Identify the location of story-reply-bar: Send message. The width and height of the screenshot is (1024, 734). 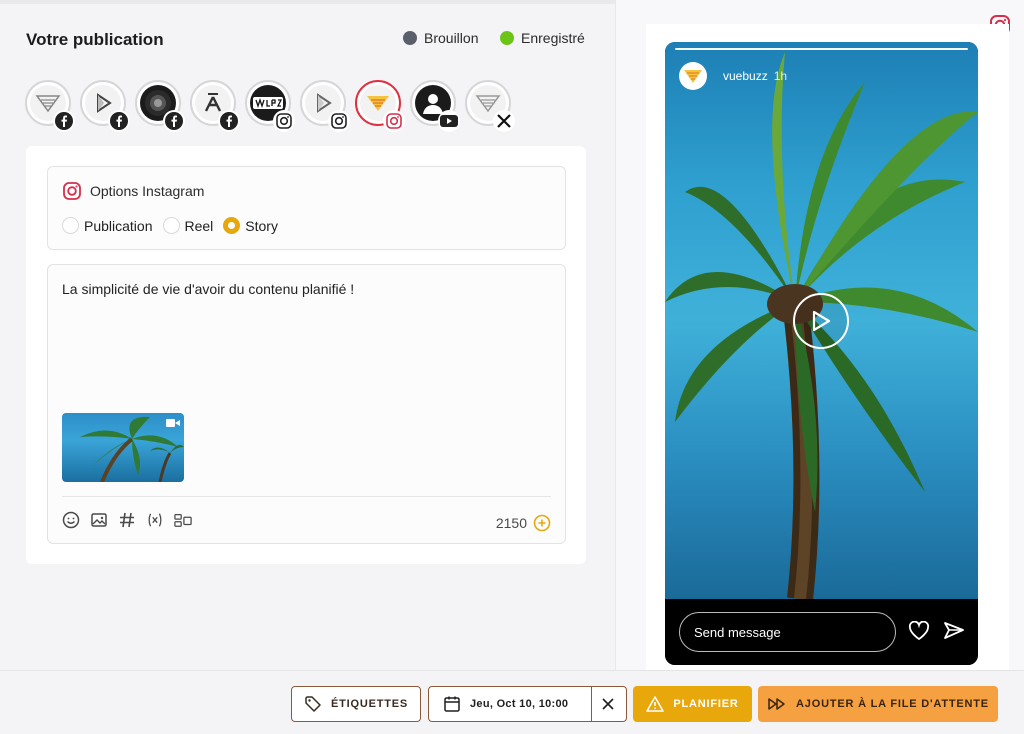
(821, 632).